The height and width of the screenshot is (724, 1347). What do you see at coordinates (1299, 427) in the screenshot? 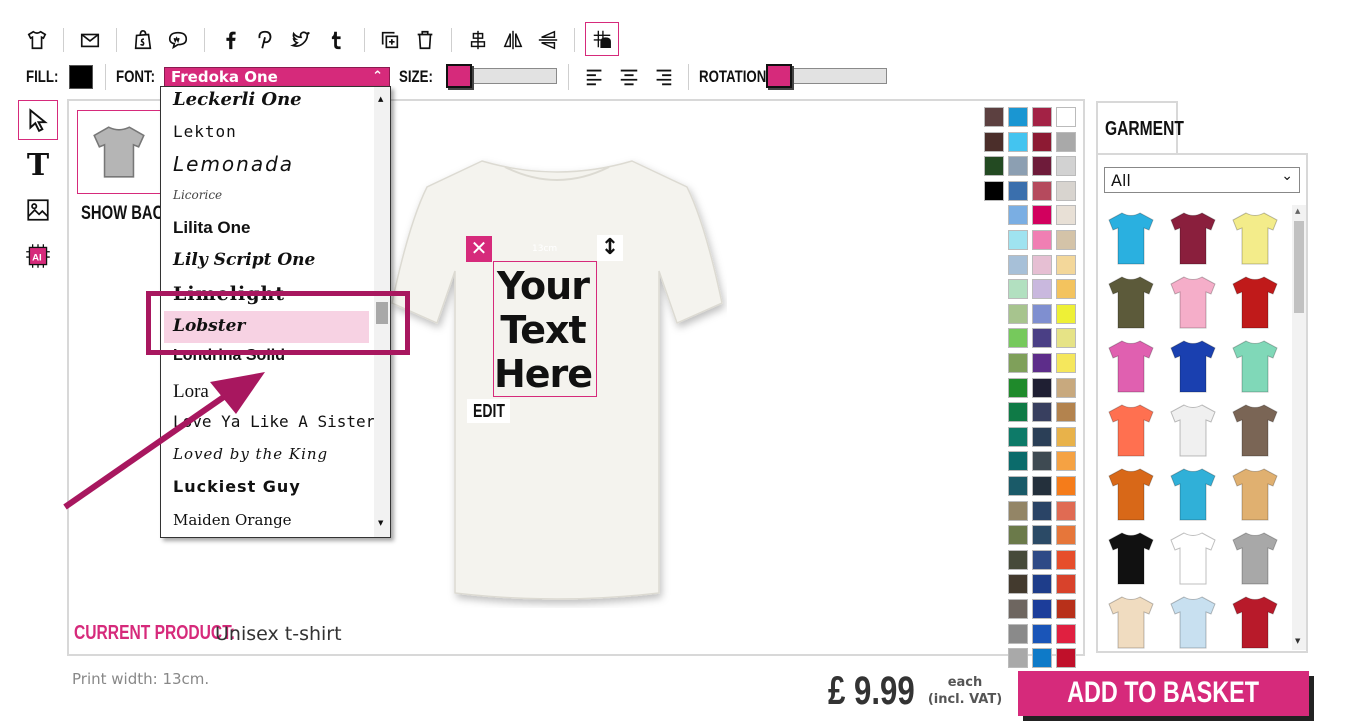
I see `garment-scrollbar: ▲ ▼` at bounding box center [1299, 427].